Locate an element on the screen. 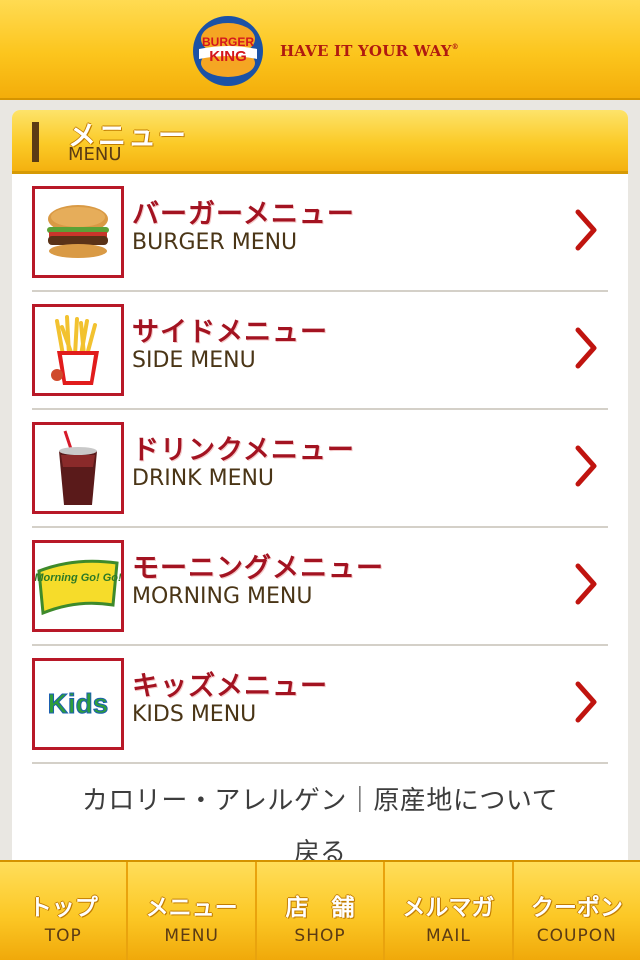  menu-item-subtitle: BURGER MENU is located at coordinates (215, 242).